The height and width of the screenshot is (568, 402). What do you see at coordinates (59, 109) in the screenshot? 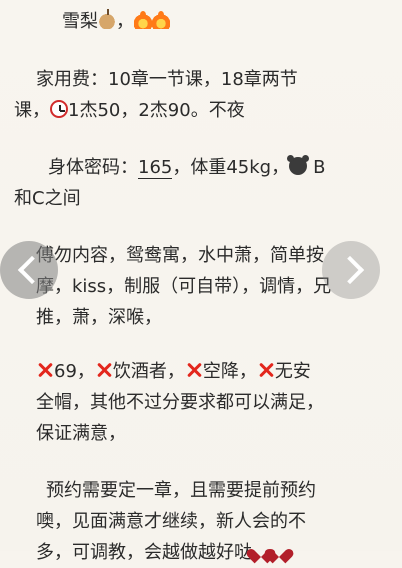
I see `alarm-clock-icon` at bounding box center [59, 109].